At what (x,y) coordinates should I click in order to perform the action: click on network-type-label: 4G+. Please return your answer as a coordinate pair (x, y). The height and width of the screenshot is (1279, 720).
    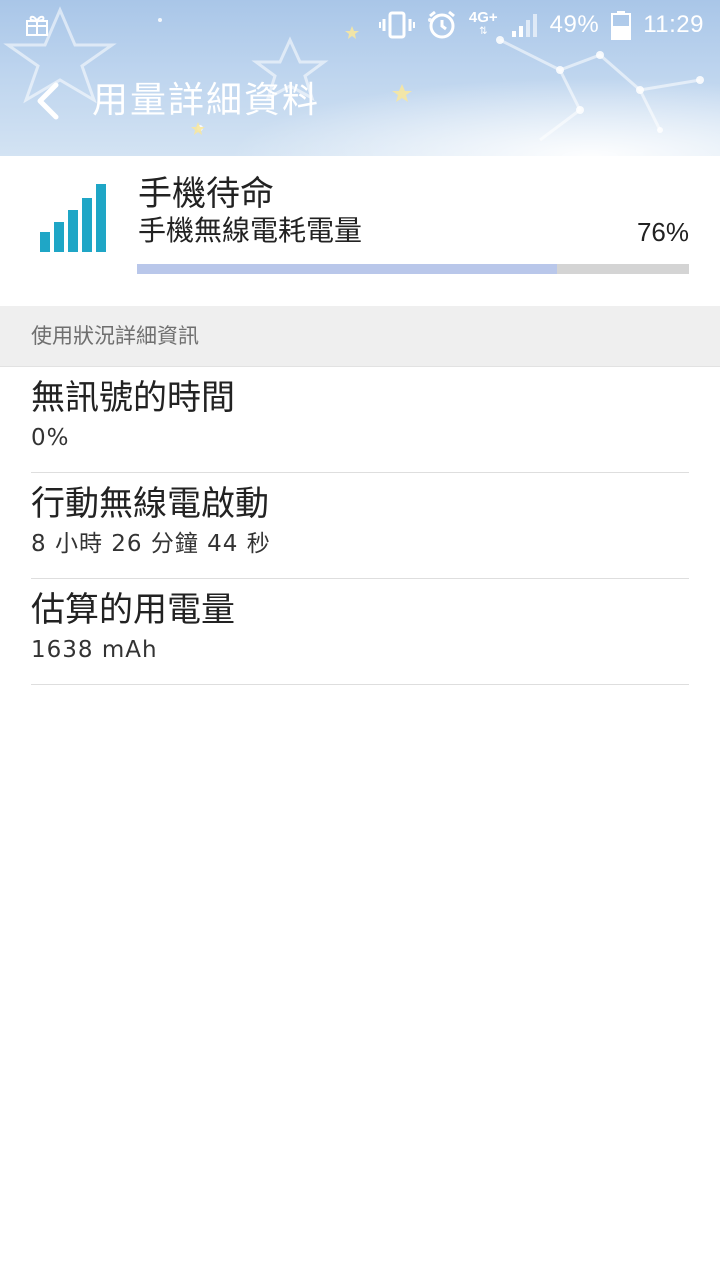
    Looking at the image, I should click on (483, 17).